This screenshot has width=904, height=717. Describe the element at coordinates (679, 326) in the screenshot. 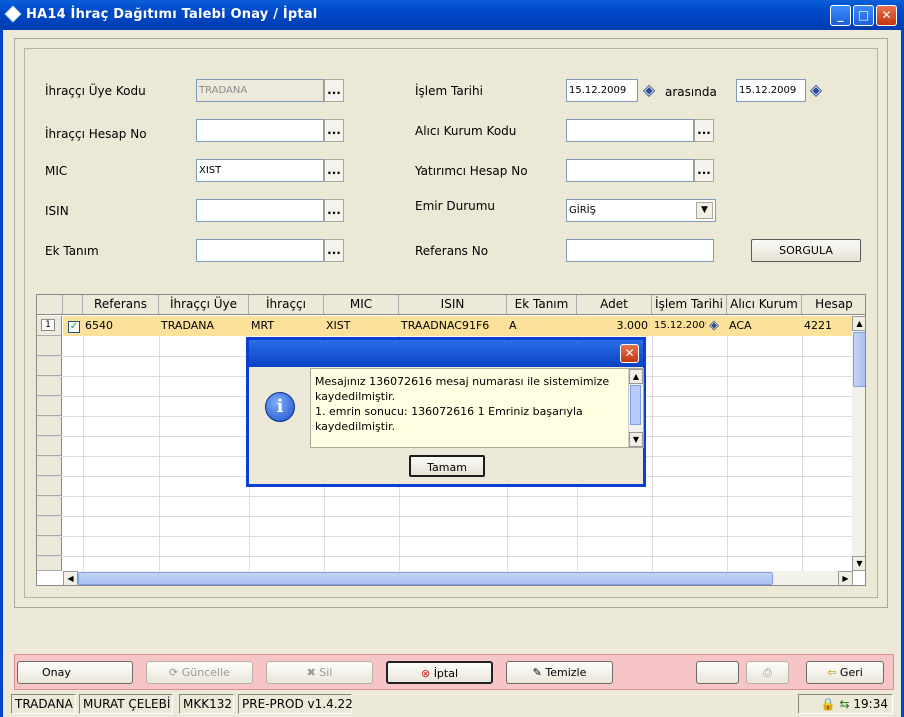

I see `cell-islem-tarihi: 15.12.2009` at that location.